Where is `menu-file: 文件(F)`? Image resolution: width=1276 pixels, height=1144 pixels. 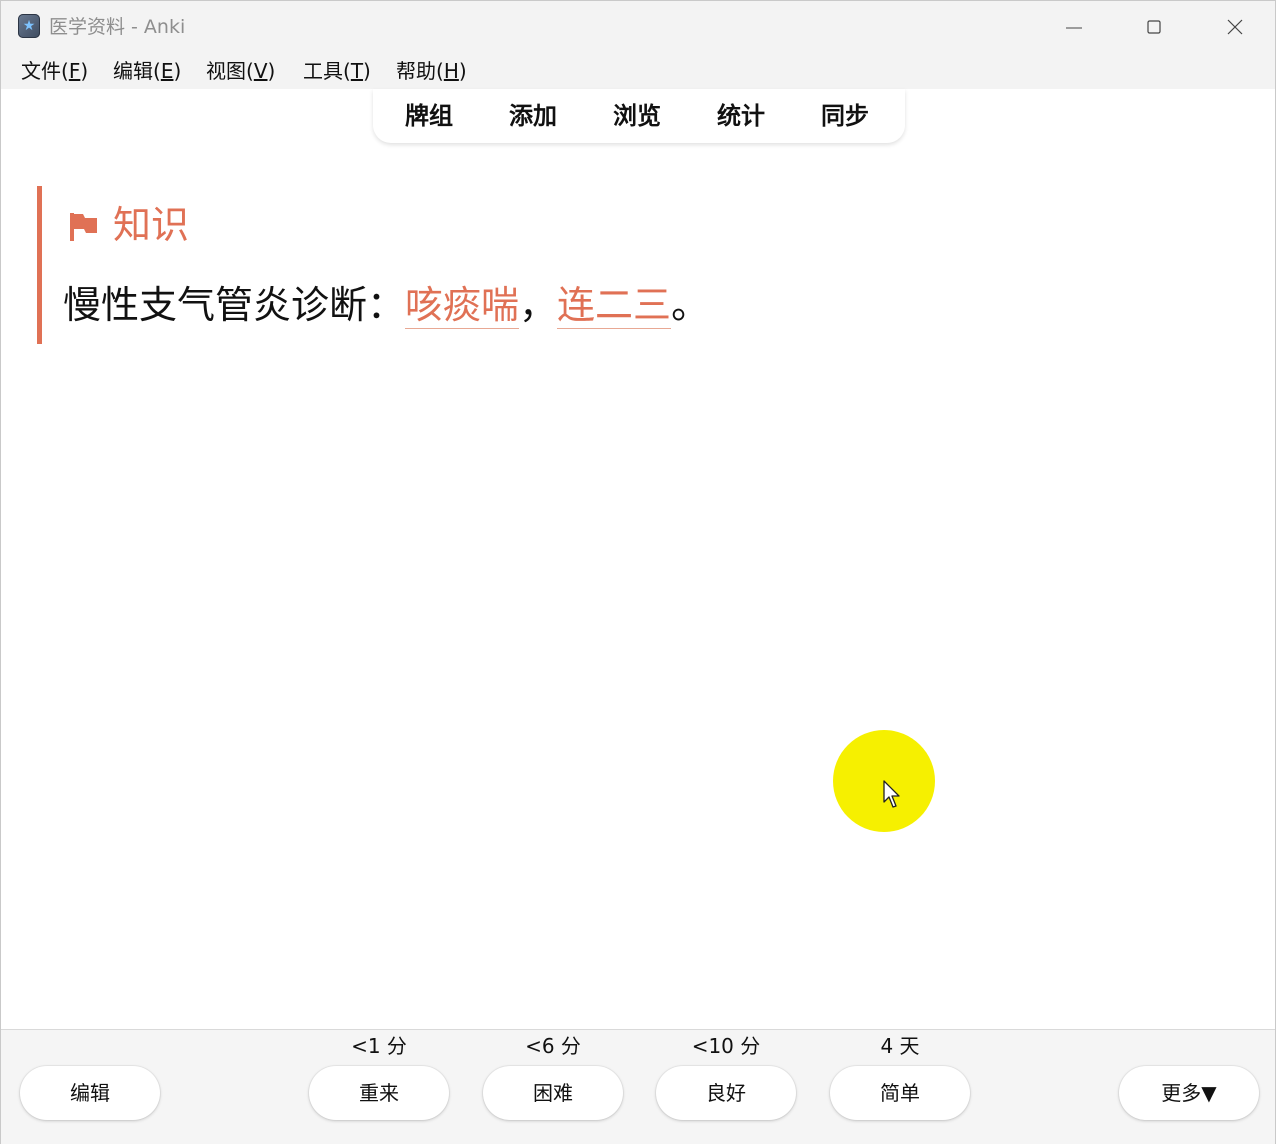
menu-file: 文件(F) is located at coordinates (54, 71).